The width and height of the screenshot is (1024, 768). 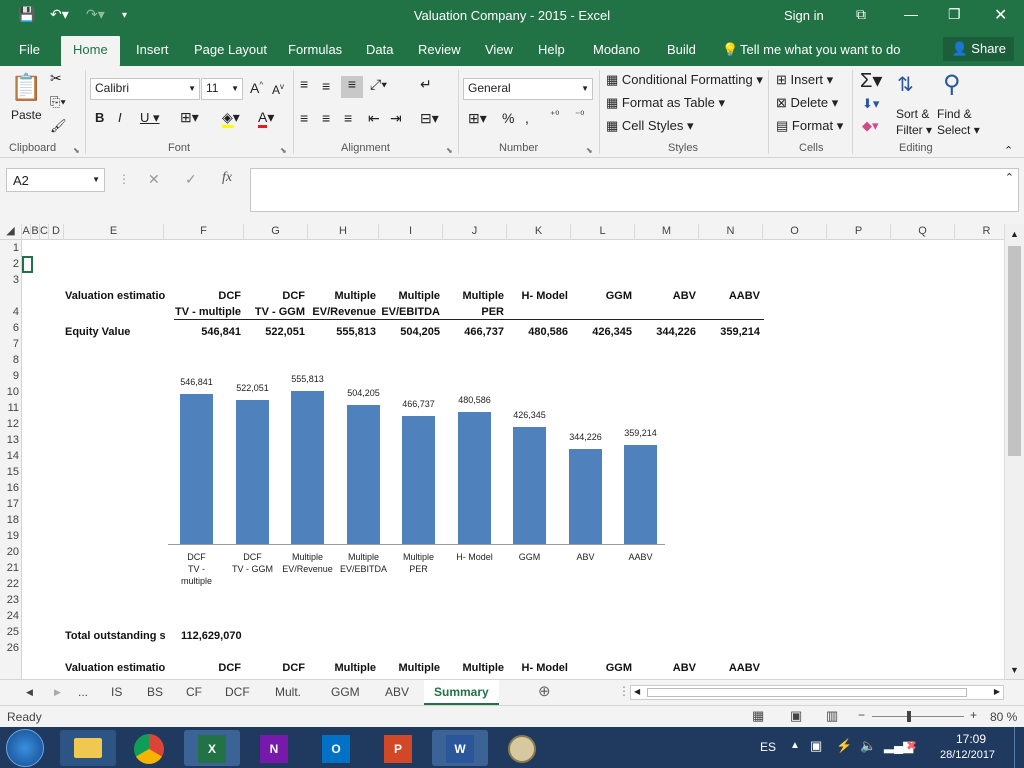 I want to click on cut-icon: ✂, so click(x=56, y=78).